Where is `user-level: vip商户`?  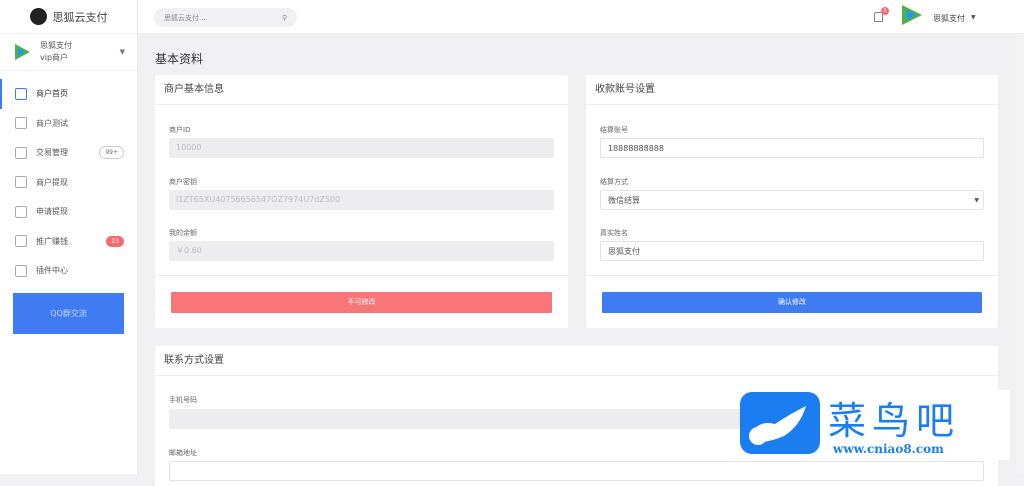
user-level: vip商户 is located at coordinates (54, 57).